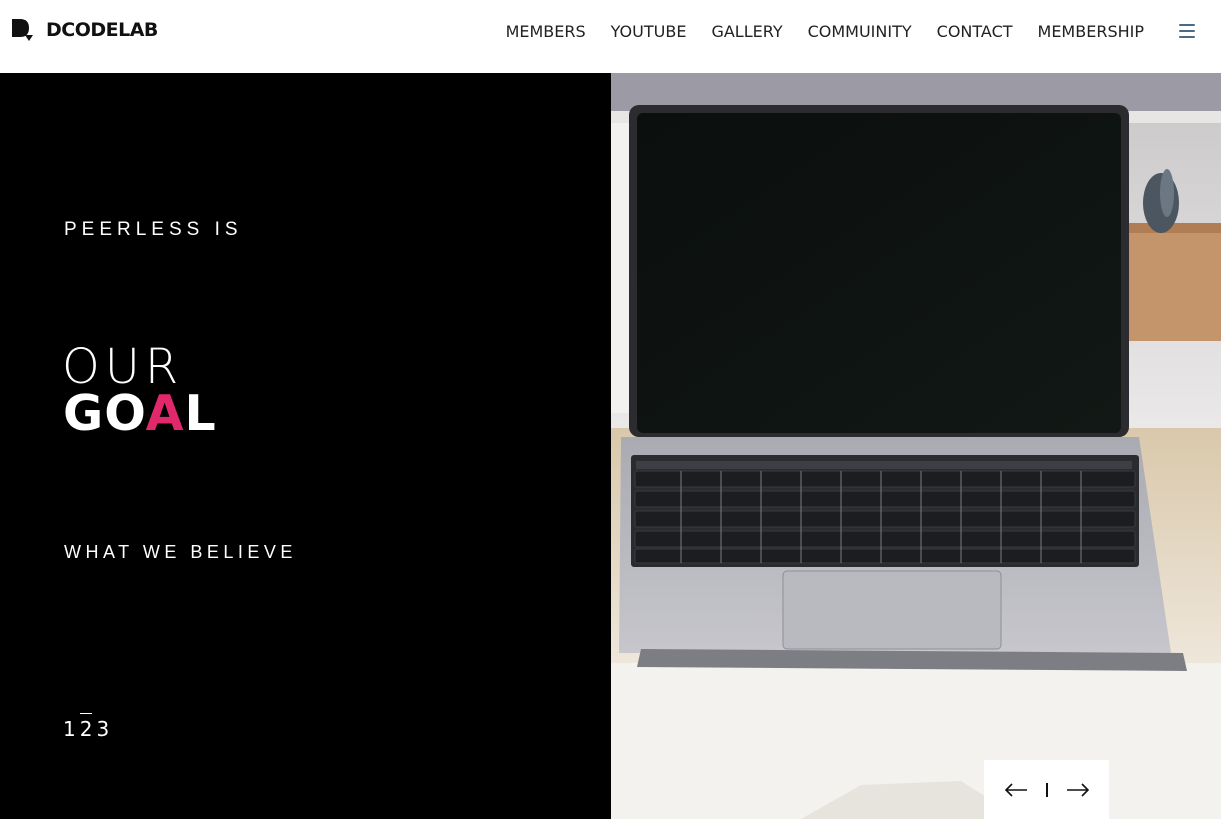  What do you see at coordinates (153, 229) in the screenshot?
I see `hero-kicker: PEERLESS IS` at bounding box center [153, 229].